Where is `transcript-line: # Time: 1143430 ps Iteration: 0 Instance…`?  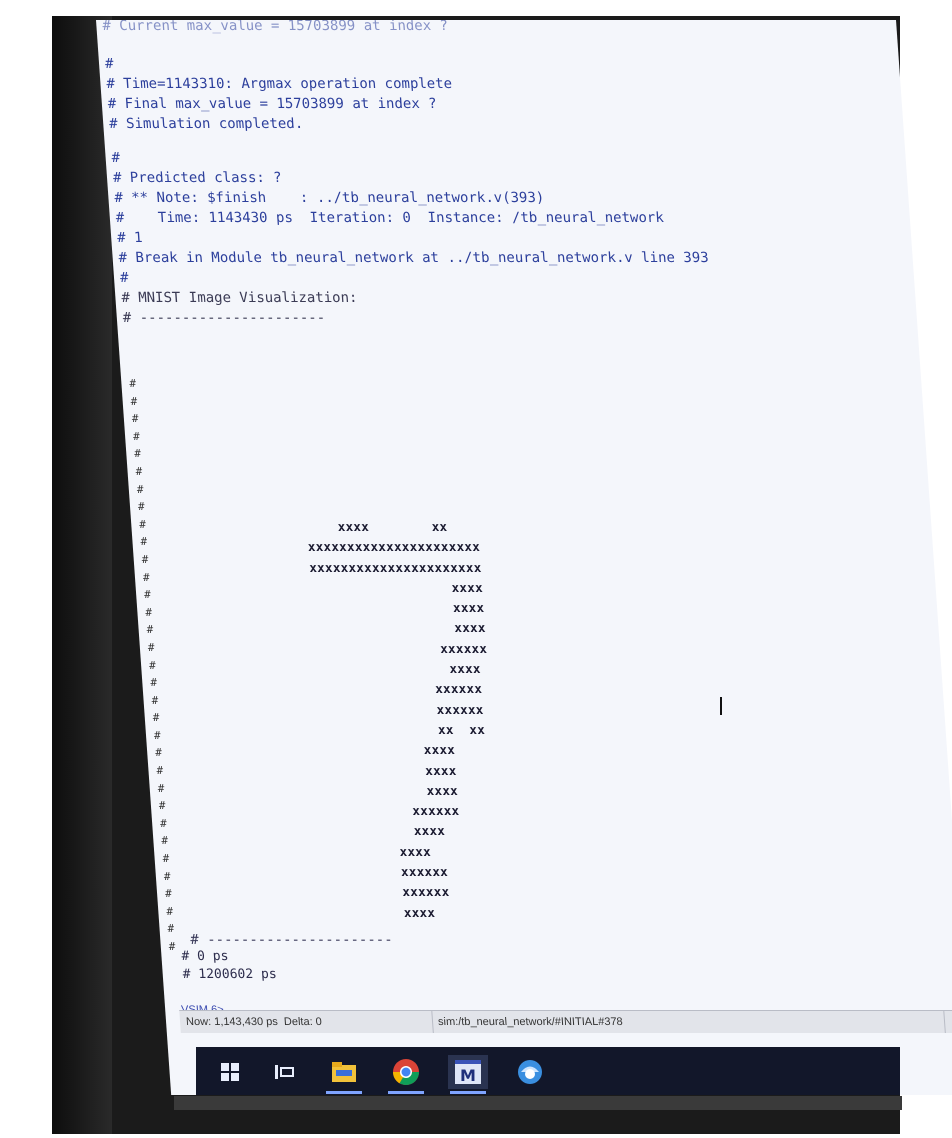 transcript-line: # Time: 1143430 ps Iteration: 0 Instance… is located at coordinates (390, 218).